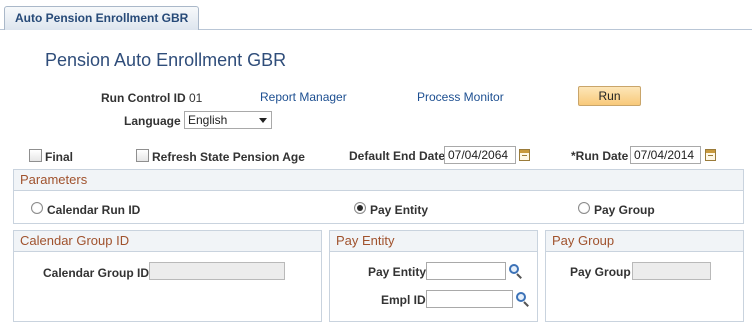 Image resolution: width=752 pixels, height=326 pixels. What do you see at coordinates (480, 155) in the screenshot?
I see `default-end-date-input` at bounding box center [480, 155].